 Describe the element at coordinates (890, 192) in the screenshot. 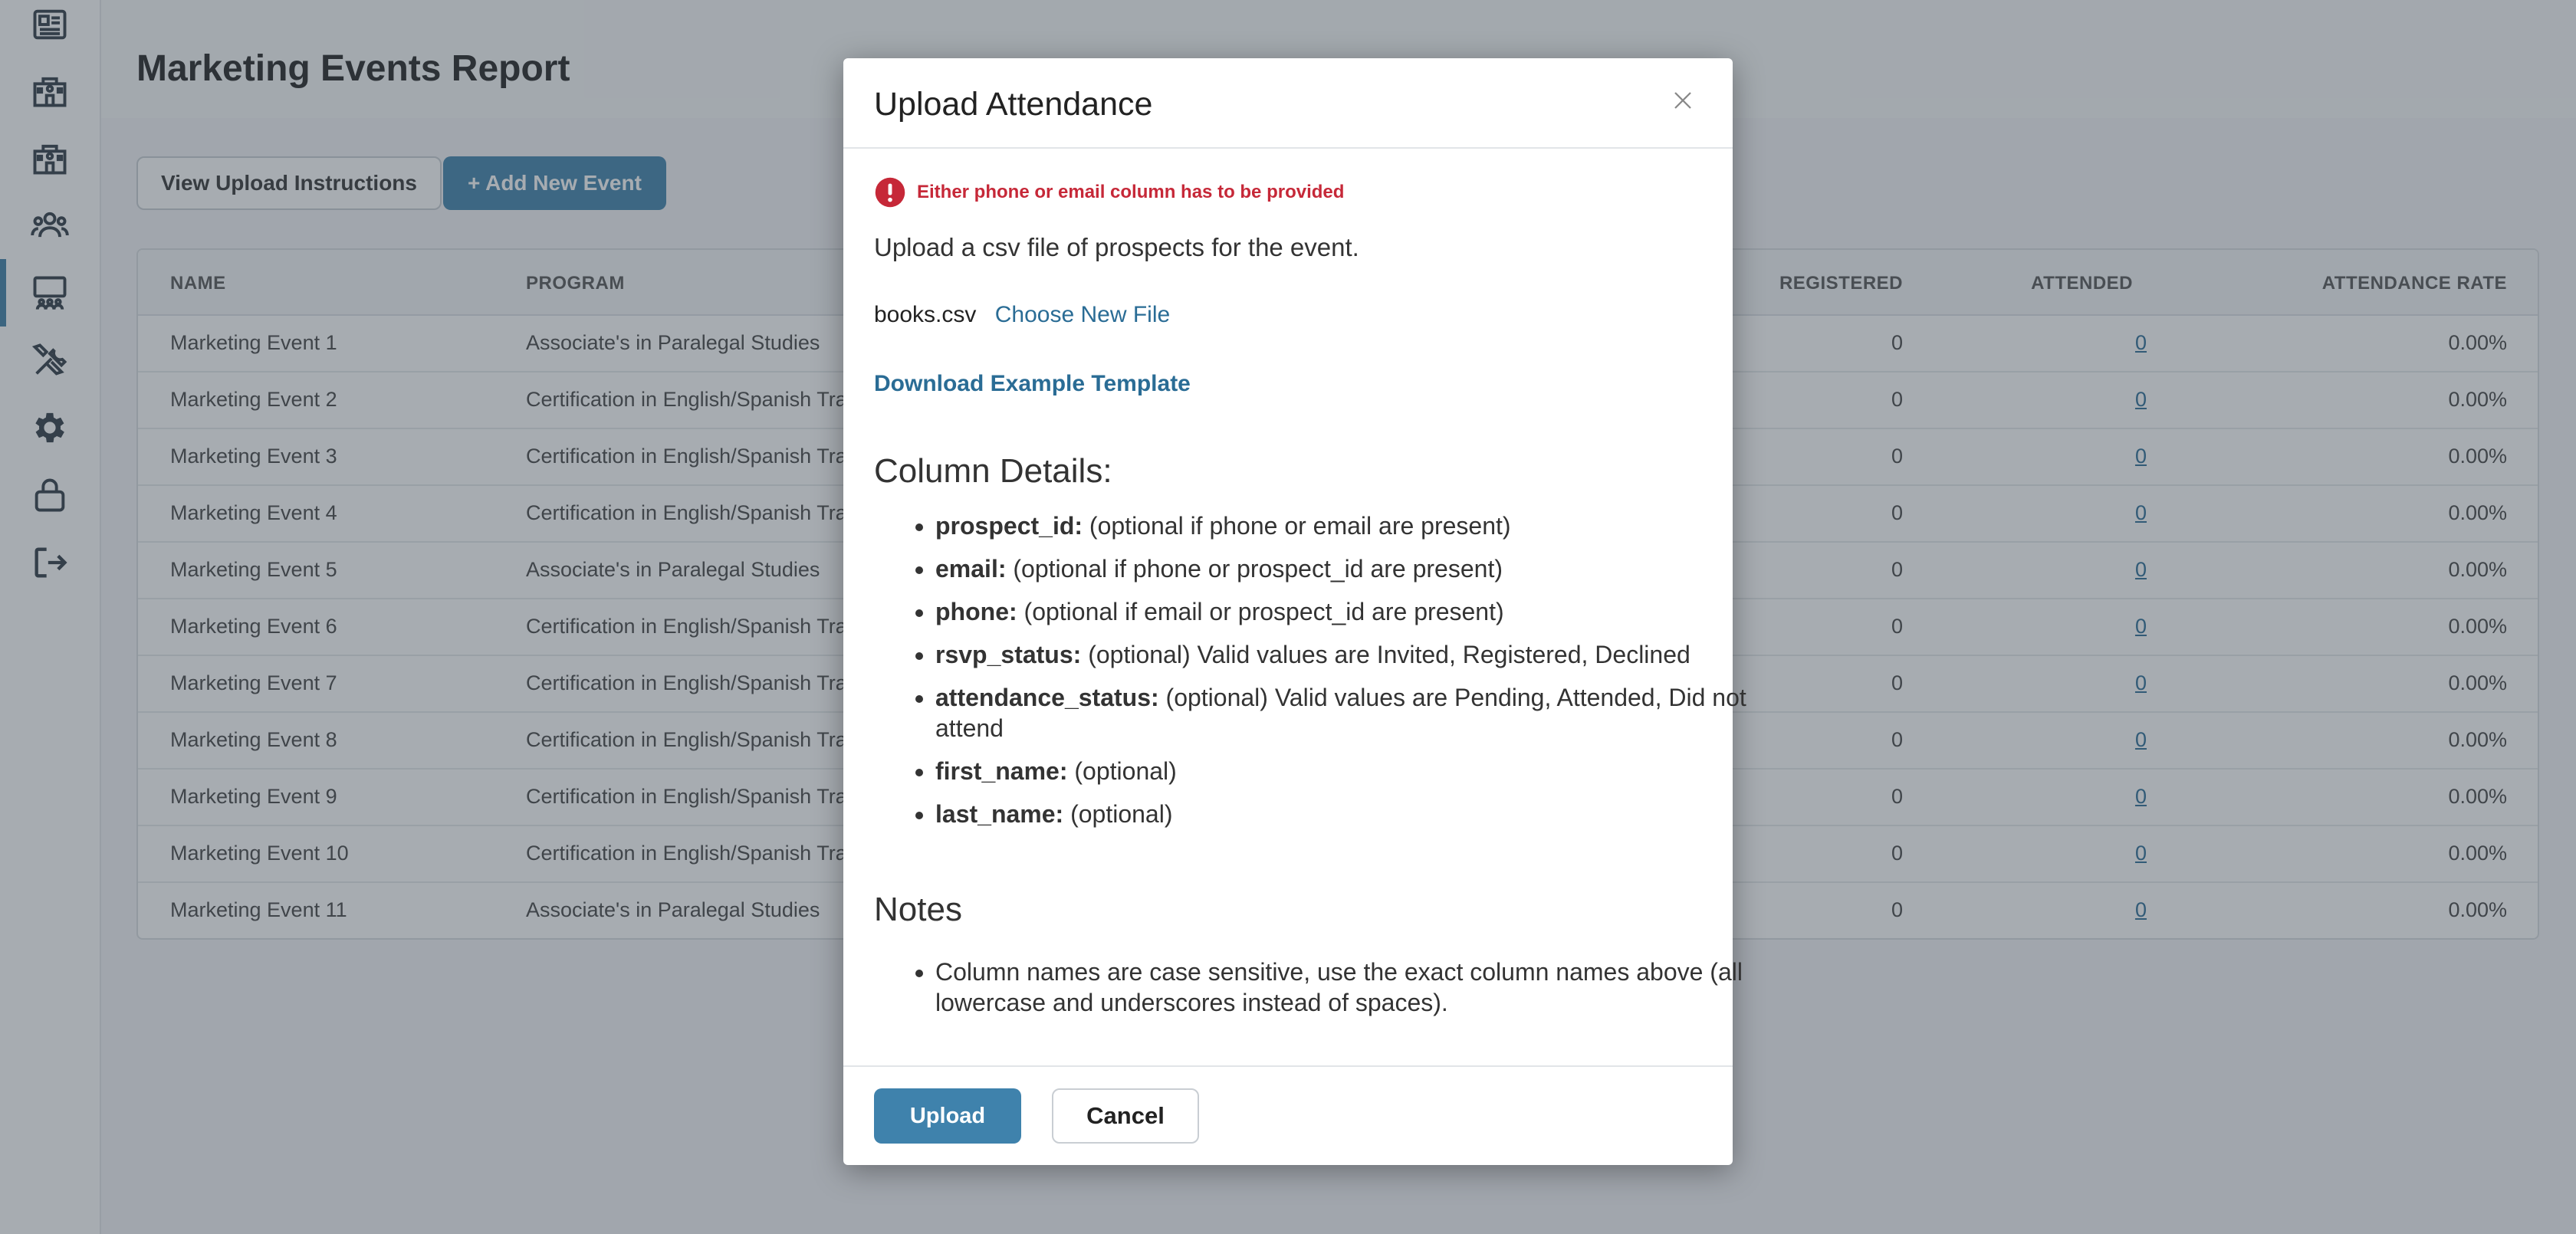

I see `error-icon` at that location.